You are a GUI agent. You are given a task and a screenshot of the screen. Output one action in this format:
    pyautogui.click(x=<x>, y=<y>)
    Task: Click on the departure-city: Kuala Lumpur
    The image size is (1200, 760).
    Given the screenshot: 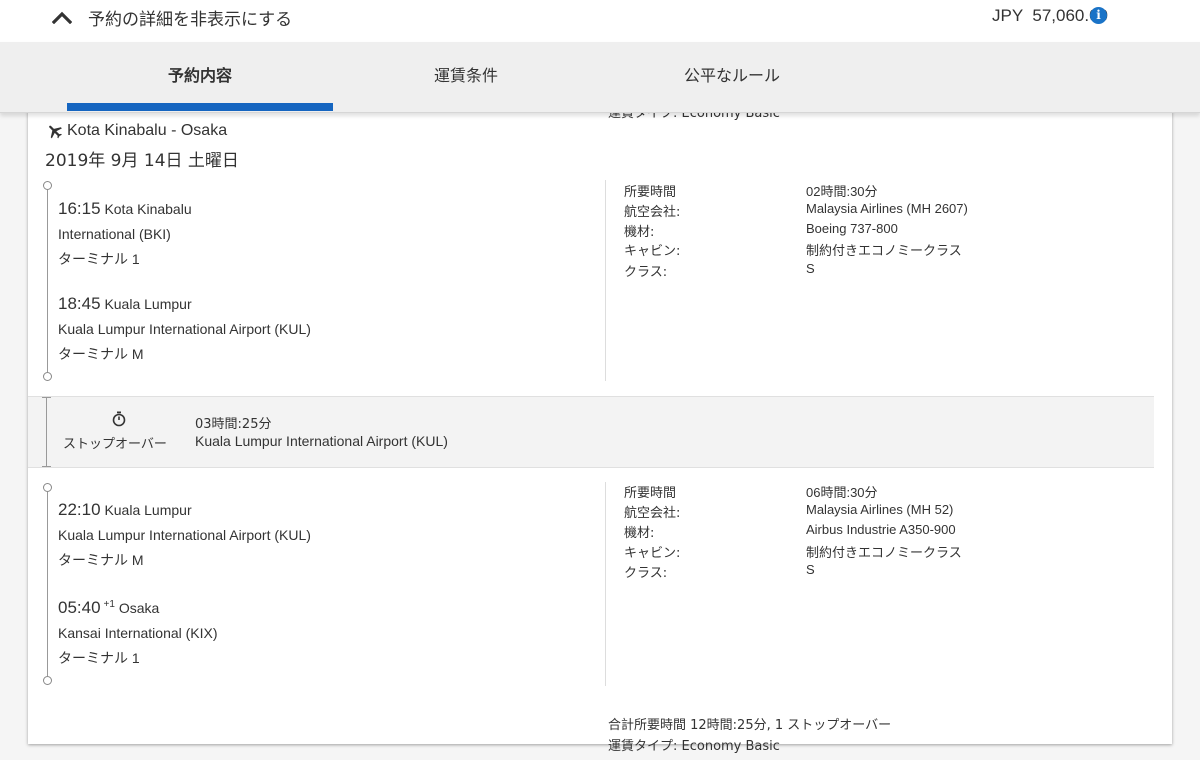 What is the action you would take?
    pyautogui.click(x=148, y=510)
    